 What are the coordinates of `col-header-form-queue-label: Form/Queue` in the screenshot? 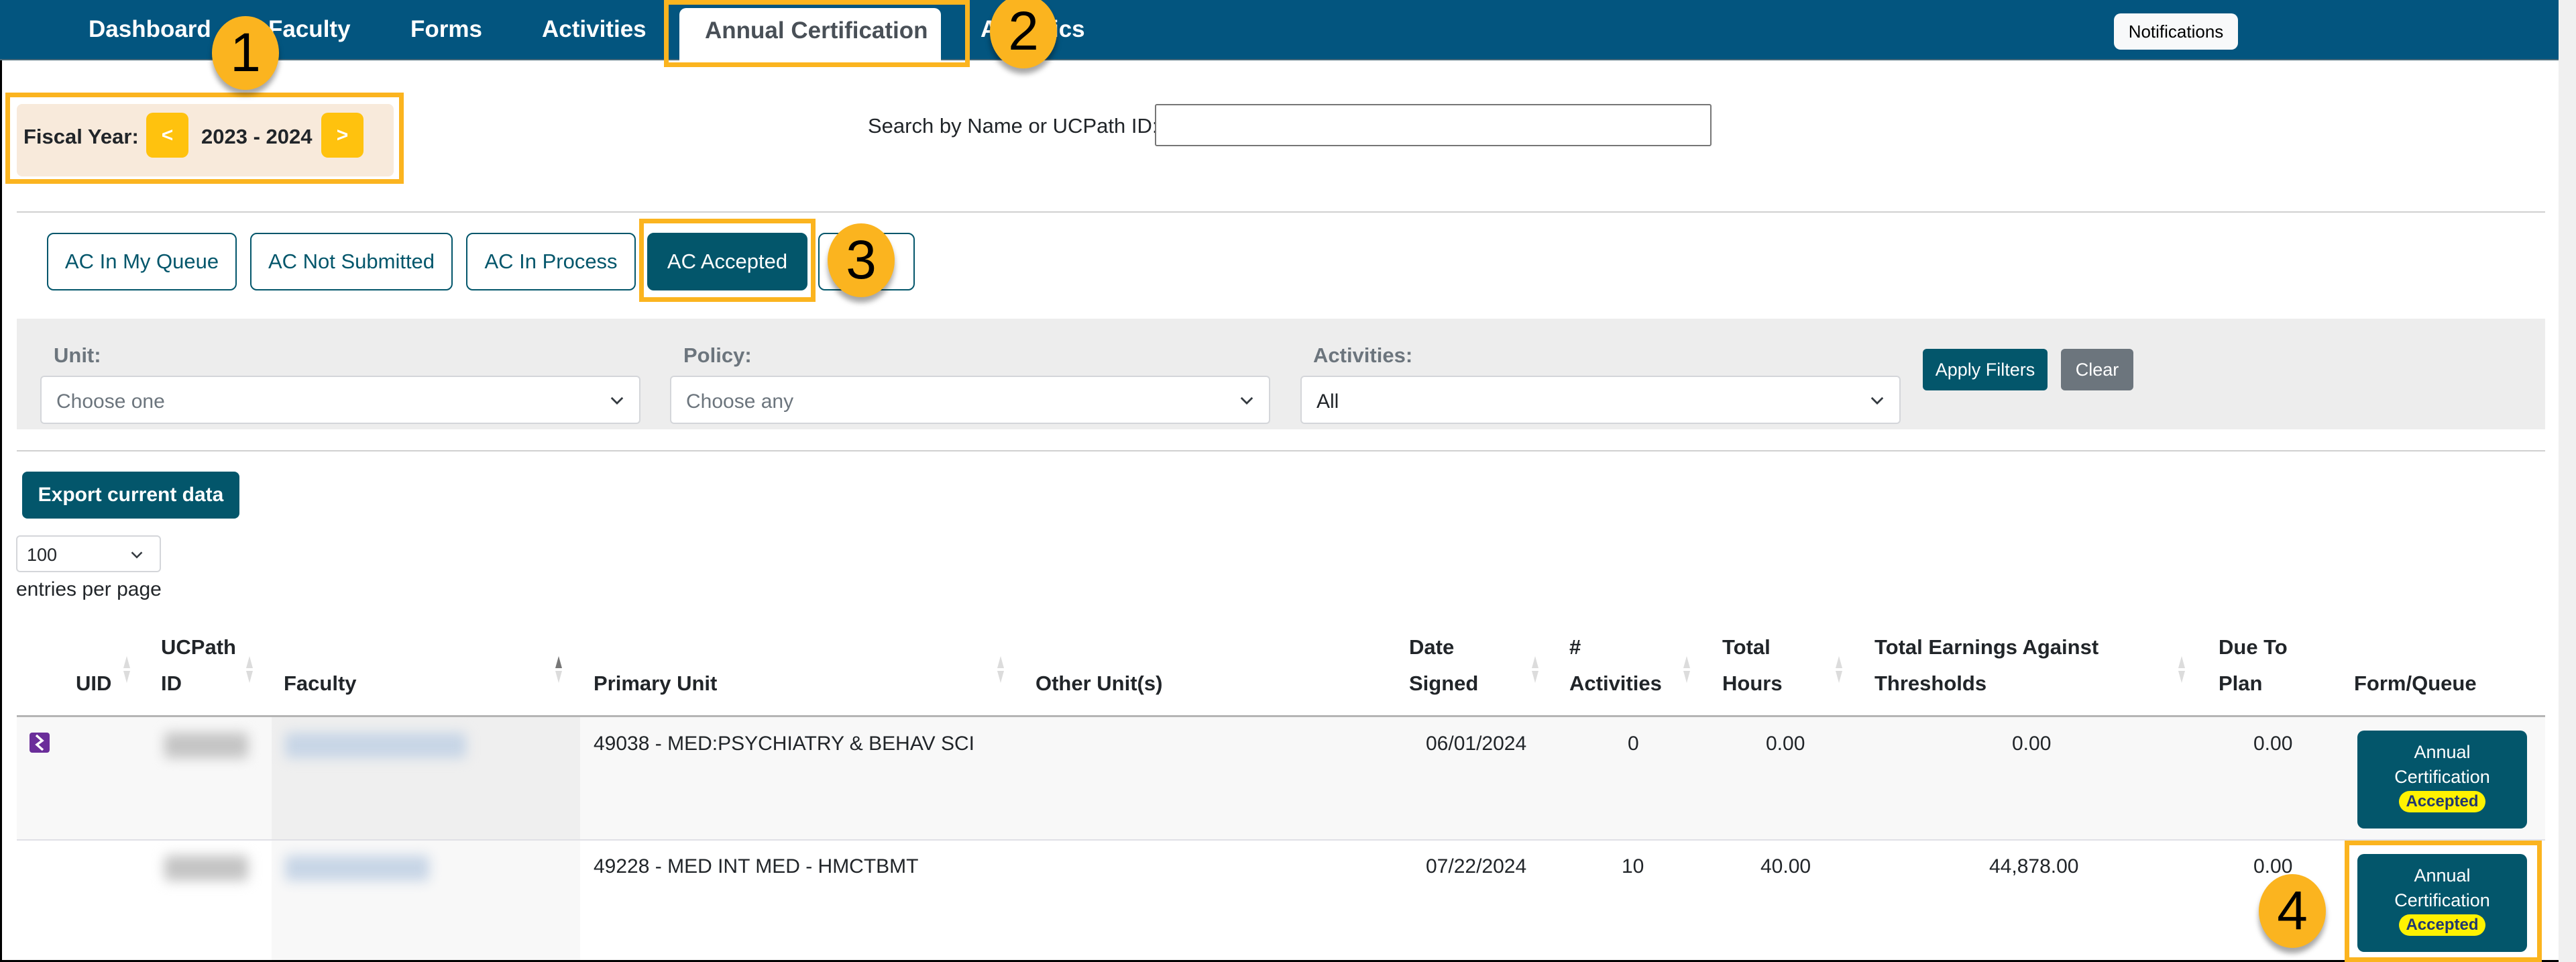 It's located at (2415, 684).